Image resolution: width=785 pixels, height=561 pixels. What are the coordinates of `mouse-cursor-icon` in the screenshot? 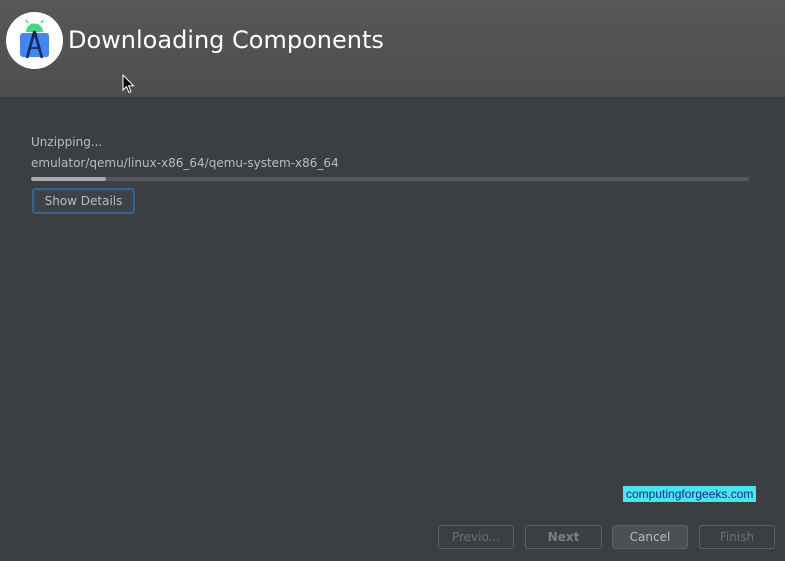 It's located at (128, 84).